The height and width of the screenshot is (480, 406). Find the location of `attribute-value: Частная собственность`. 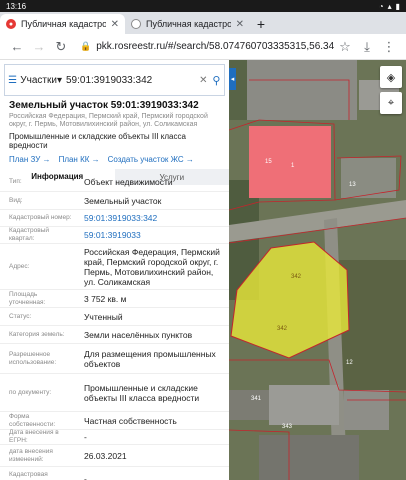

attribute-value: Частная собственность is located at coordinates (130, 420).